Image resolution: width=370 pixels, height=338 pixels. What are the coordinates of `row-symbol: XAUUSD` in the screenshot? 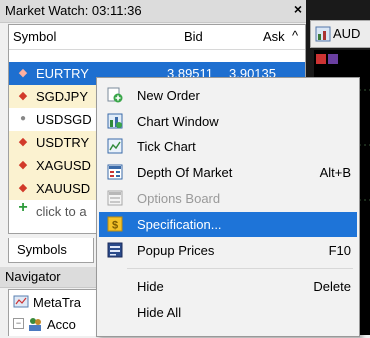 It's located at (63, 188).